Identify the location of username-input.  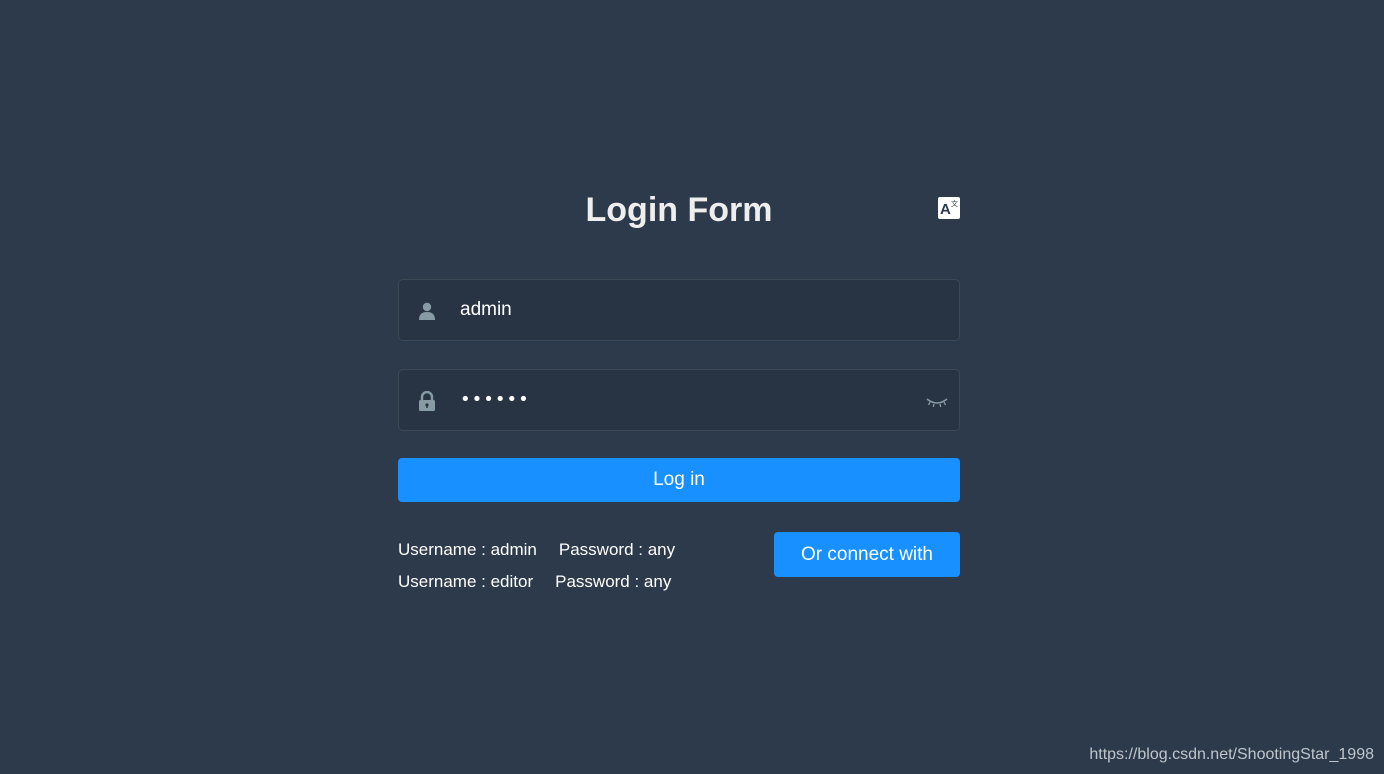
(680, 310).